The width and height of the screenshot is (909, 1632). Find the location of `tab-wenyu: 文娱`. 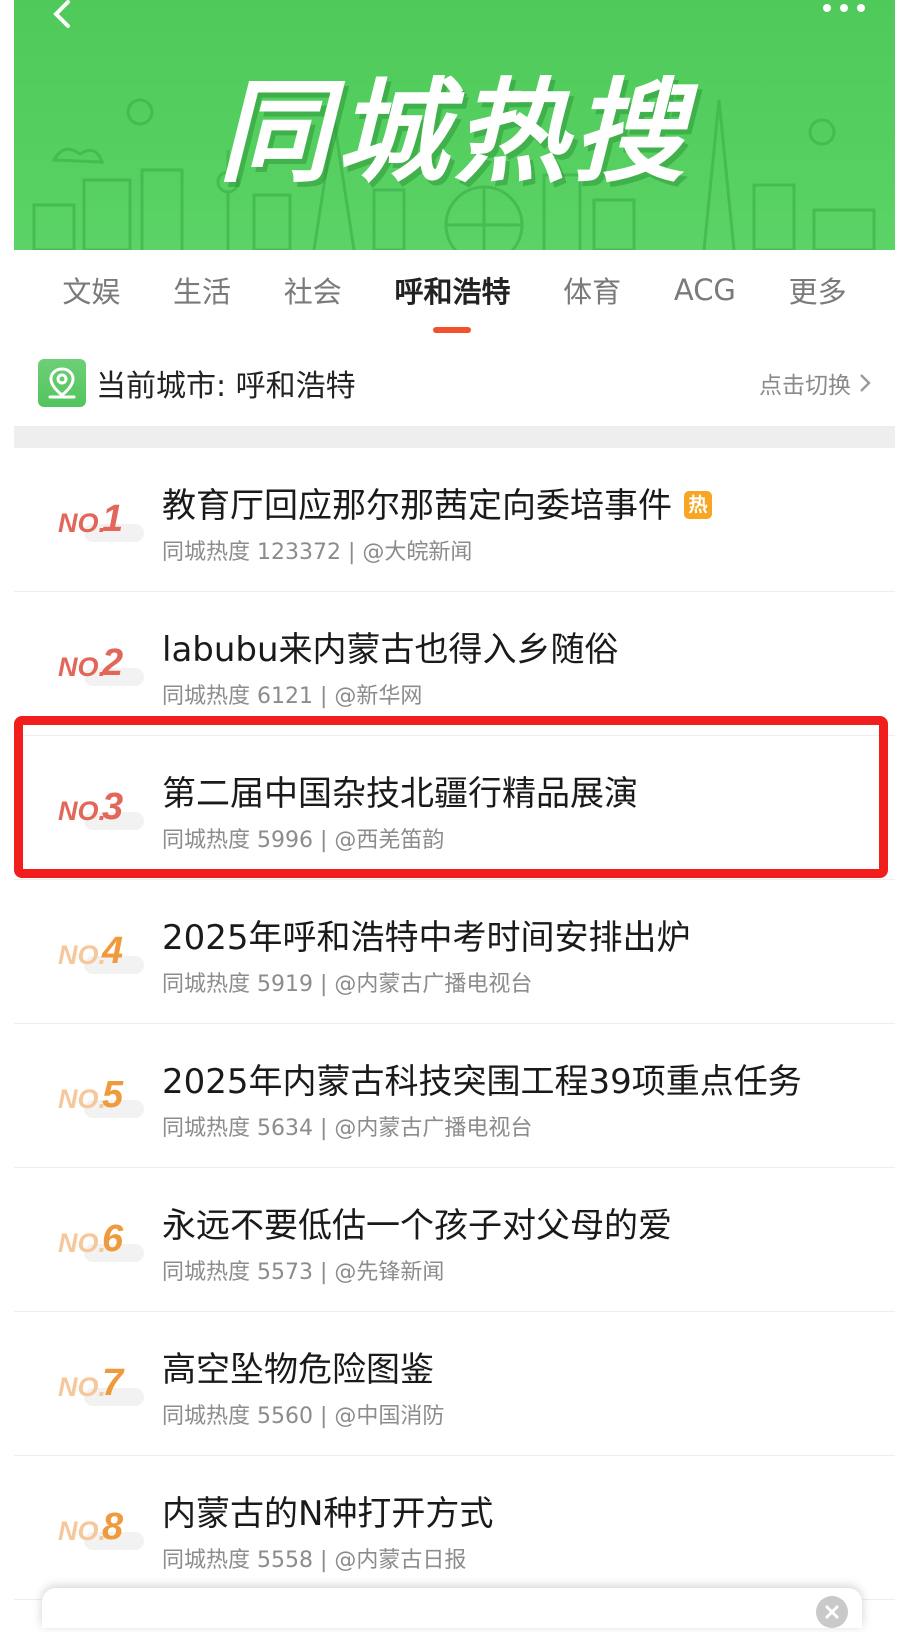

tab-wenyu: 文娱 is located at coordinates (91, 290).